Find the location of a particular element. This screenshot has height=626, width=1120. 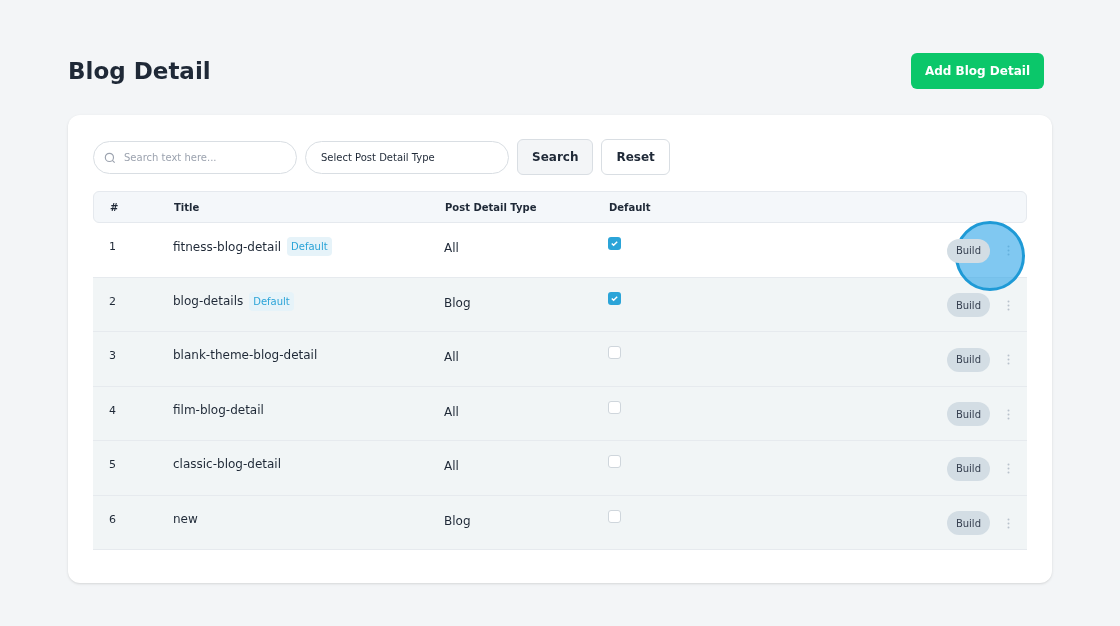

row-title: film-blog-detail is located at coordinates (218, 410).